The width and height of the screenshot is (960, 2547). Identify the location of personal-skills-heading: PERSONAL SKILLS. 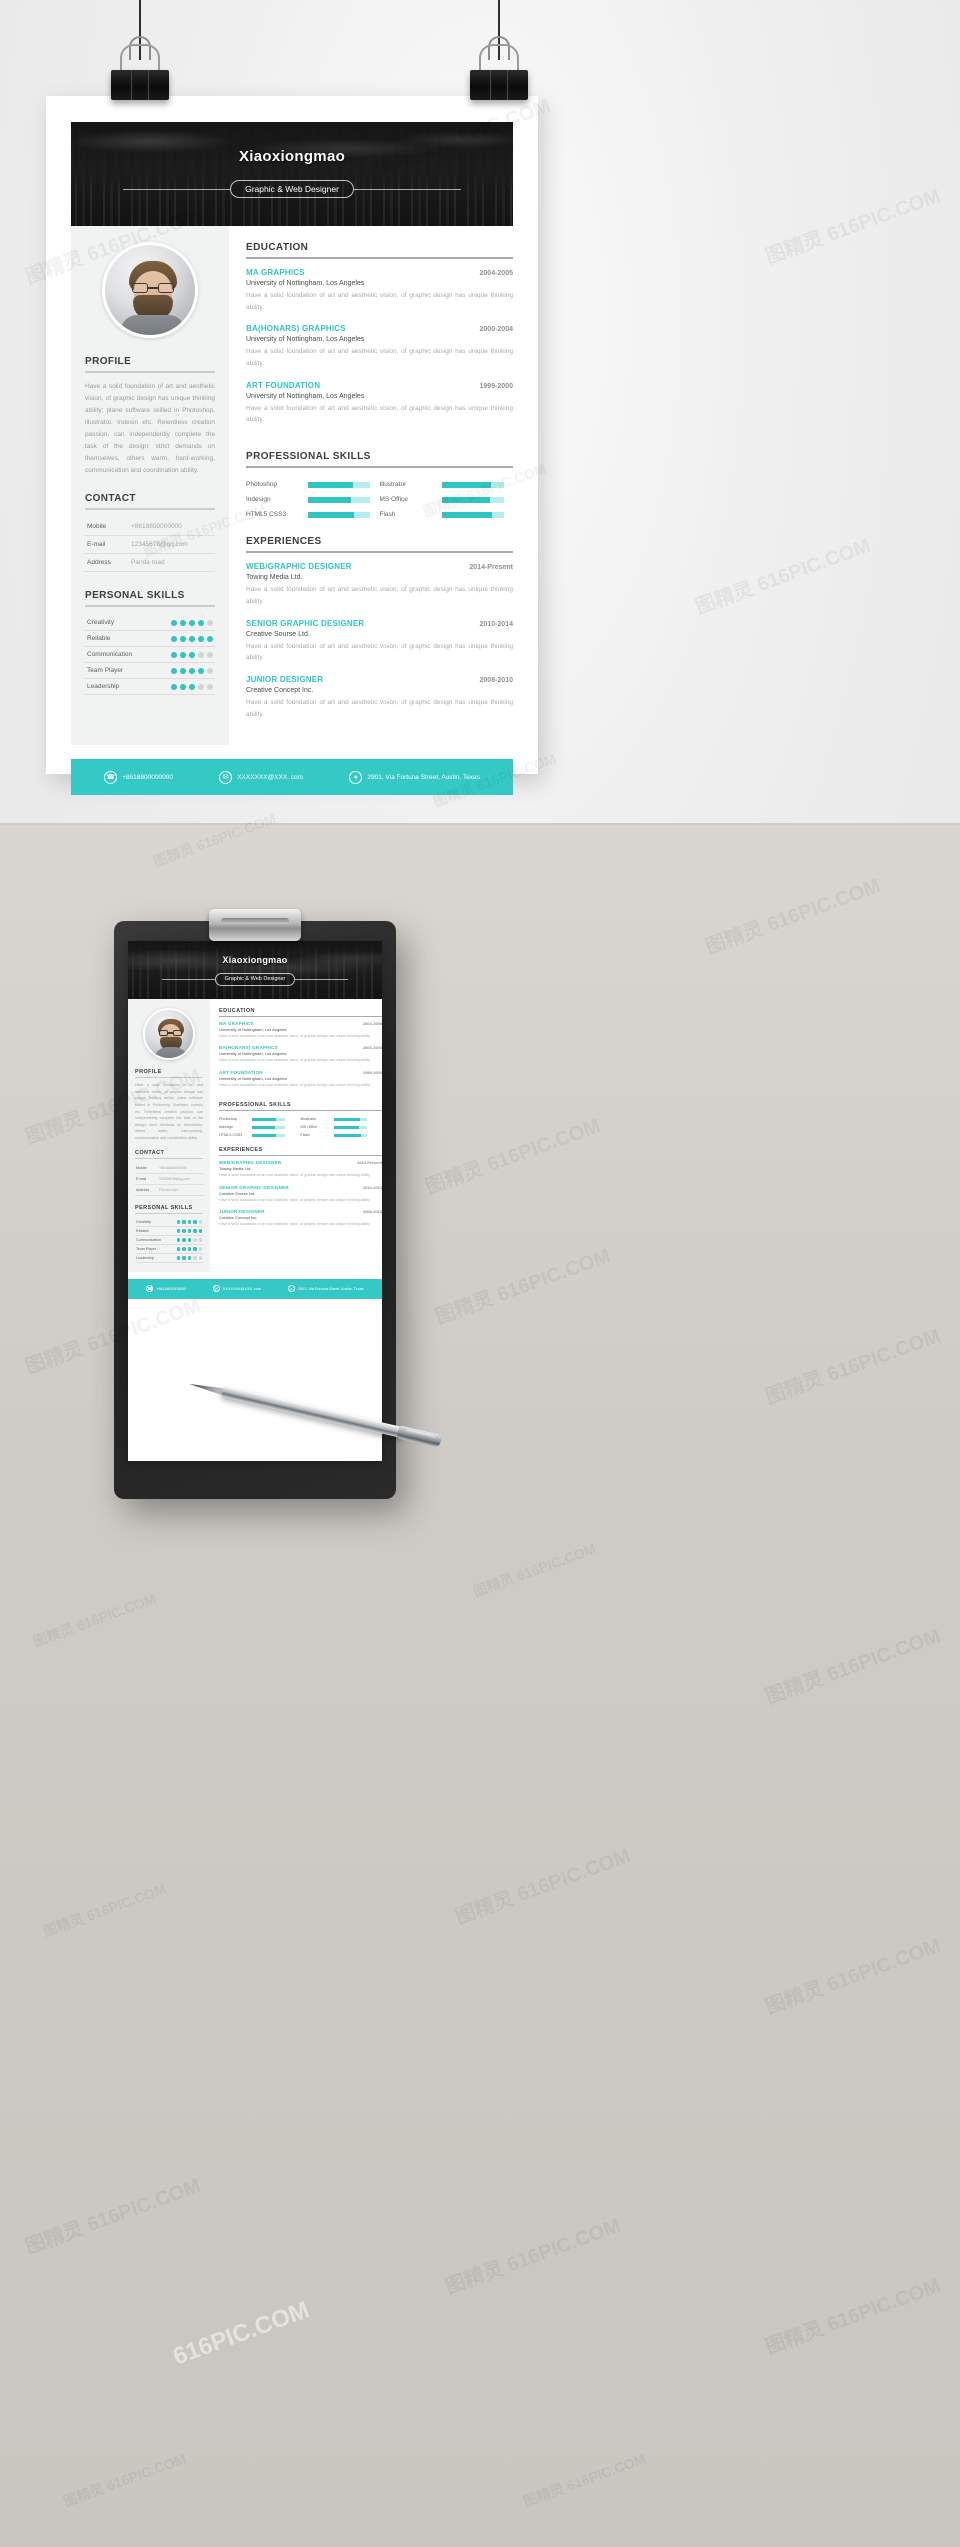
(135, 596).